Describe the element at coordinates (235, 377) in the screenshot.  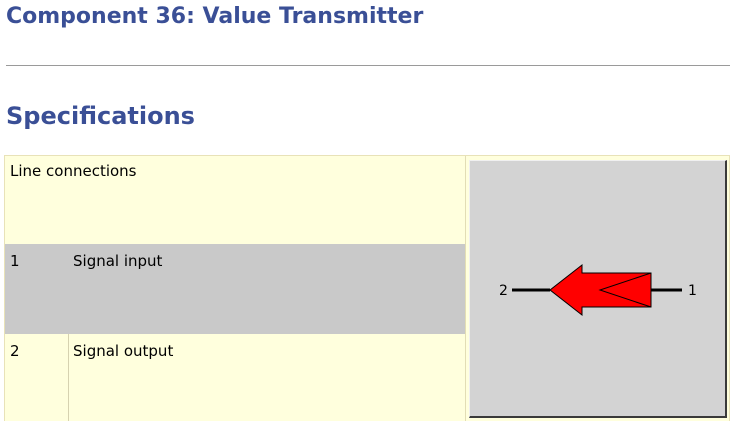
I see `table-row: 2 Signal output` at that location.